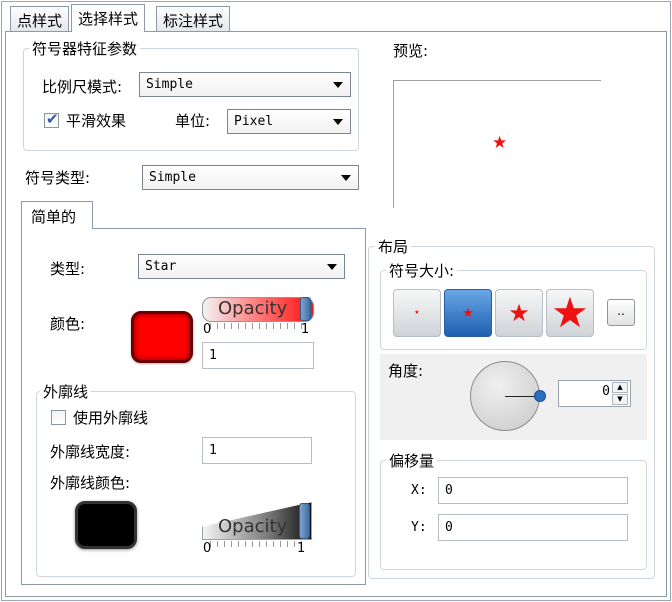 This screenshot has height=602, width=672. What do you see at coordinates (411, 51) in the screenshot?
I see `preview-label: 预览:` at bounding box center [411, 51].